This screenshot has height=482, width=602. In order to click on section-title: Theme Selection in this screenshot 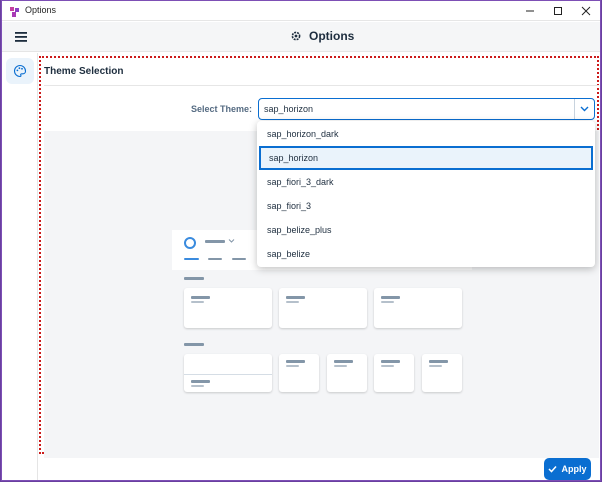, I will do `click(84, 71)`.